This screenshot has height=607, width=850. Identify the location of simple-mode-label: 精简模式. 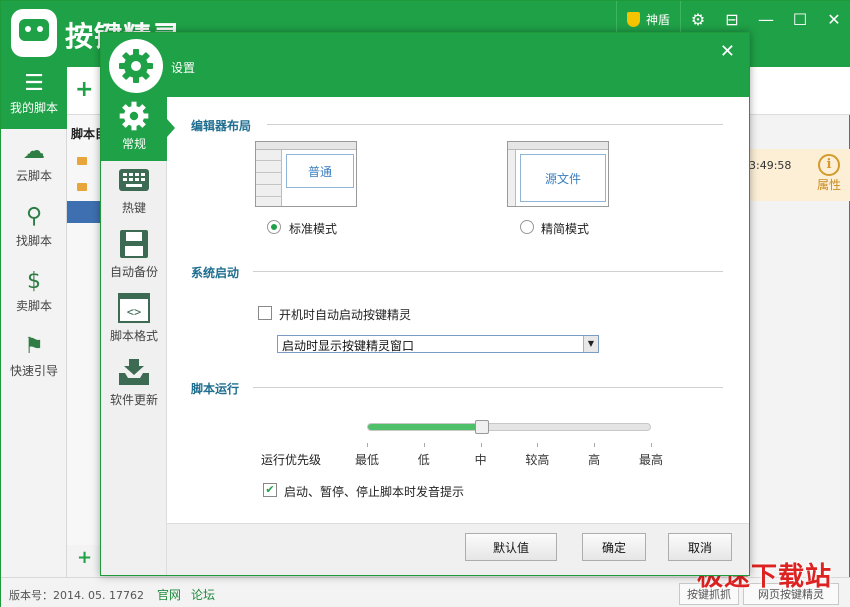
(565, 229).